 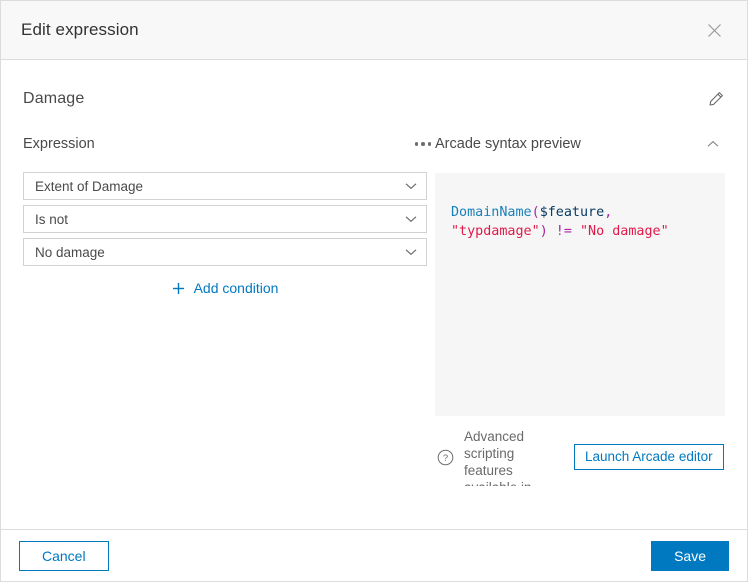 What do you see at coordinates (54, 98) in the screenshot?
I see `page-title: Damage` at bounding box center [54, 98].